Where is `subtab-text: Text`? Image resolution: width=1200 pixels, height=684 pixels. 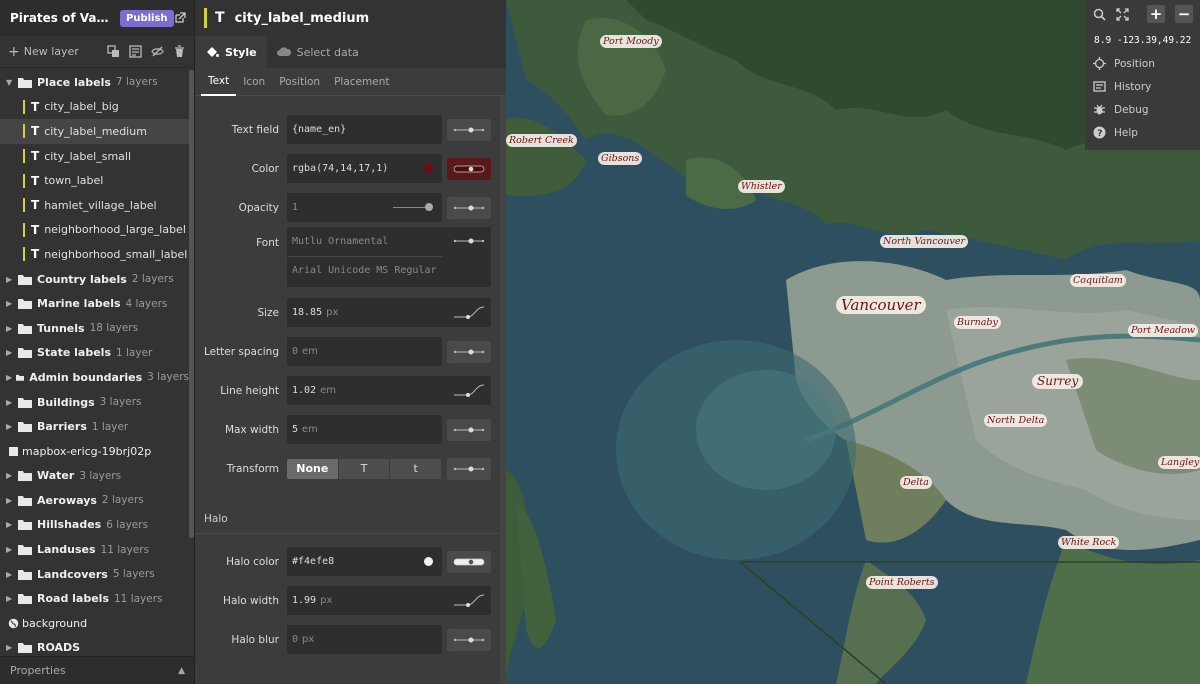 subtab-text: Text is located at coordinates (219, 82).